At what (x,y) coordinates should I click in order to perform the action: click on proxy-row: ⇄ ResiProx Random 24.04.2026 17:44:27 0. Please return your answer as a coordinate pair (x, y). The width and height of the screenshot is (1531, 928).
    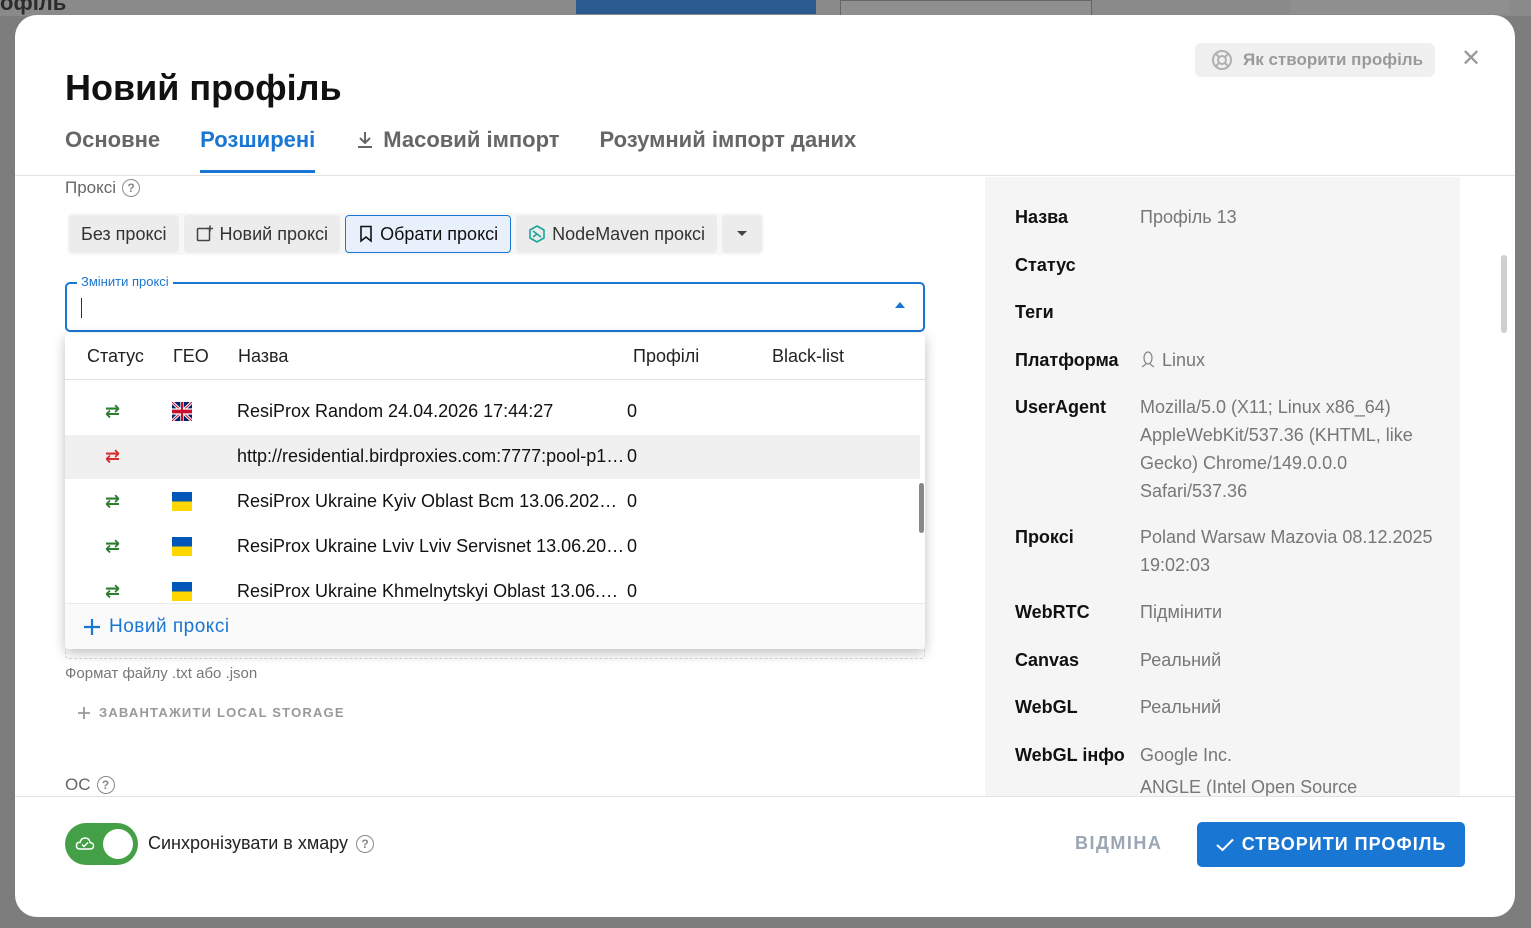
    Looking at the image, I should click on (492, 412).